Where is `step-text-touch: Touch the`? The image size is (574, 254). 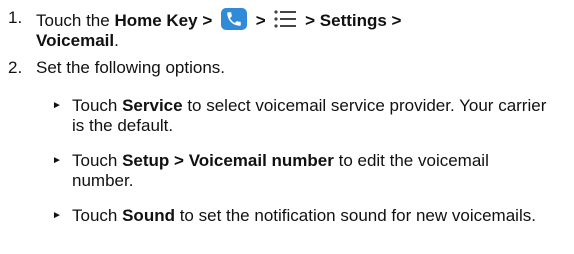
step-text-touch: Touch the is located at coordinates (75, 20).